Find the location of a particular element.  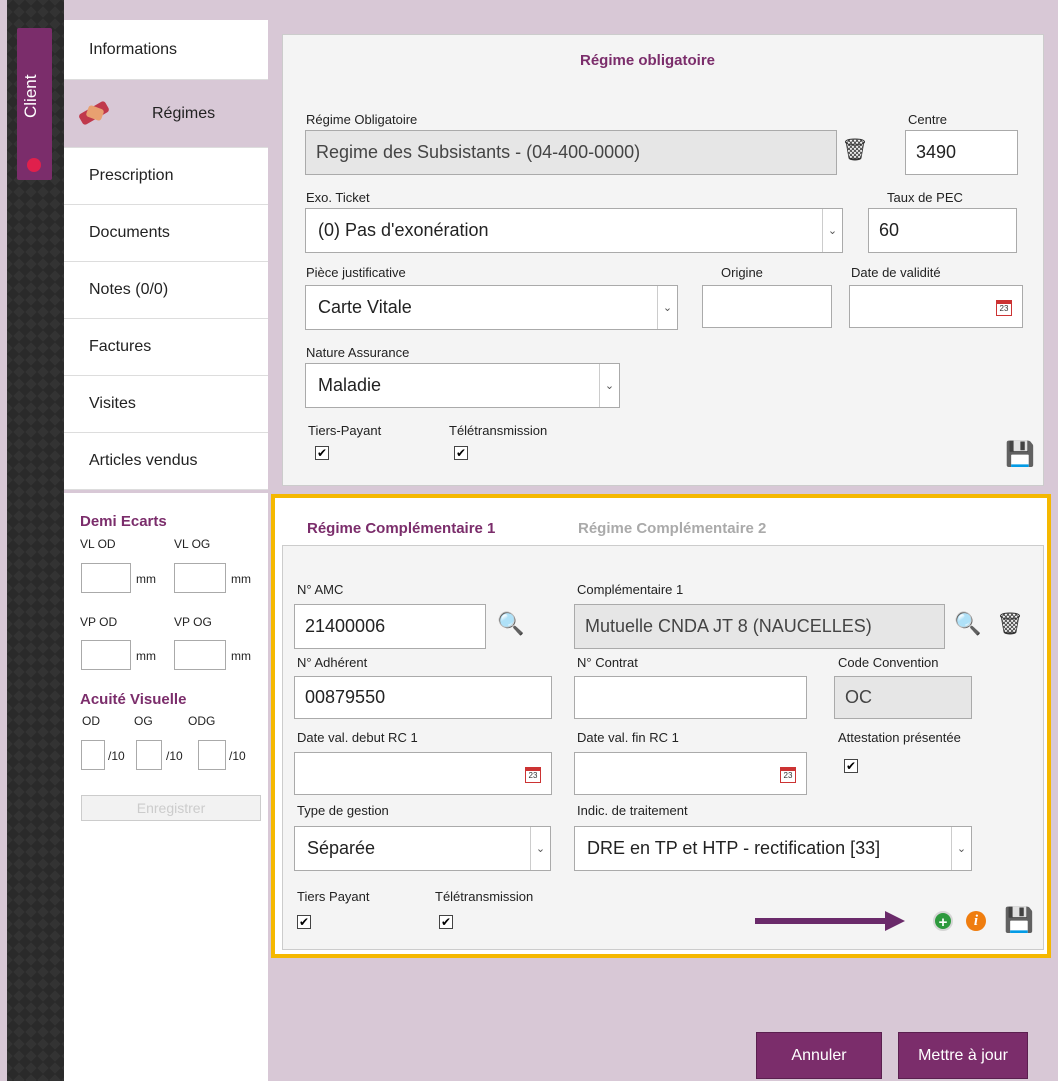

sidebar-item-label: Articles vendus is located at coordinates (143, 460).